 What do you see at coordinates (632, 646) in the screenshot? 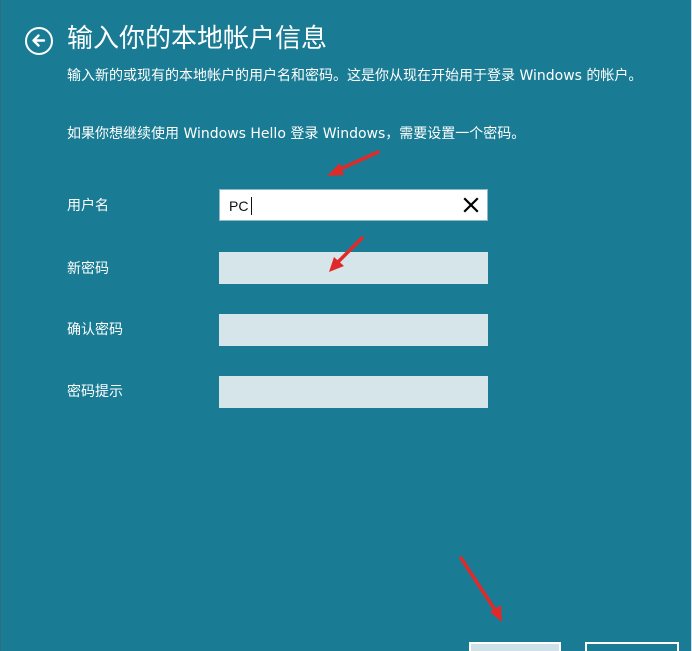
I see `secondary-button` at bounding box center [632, 646].